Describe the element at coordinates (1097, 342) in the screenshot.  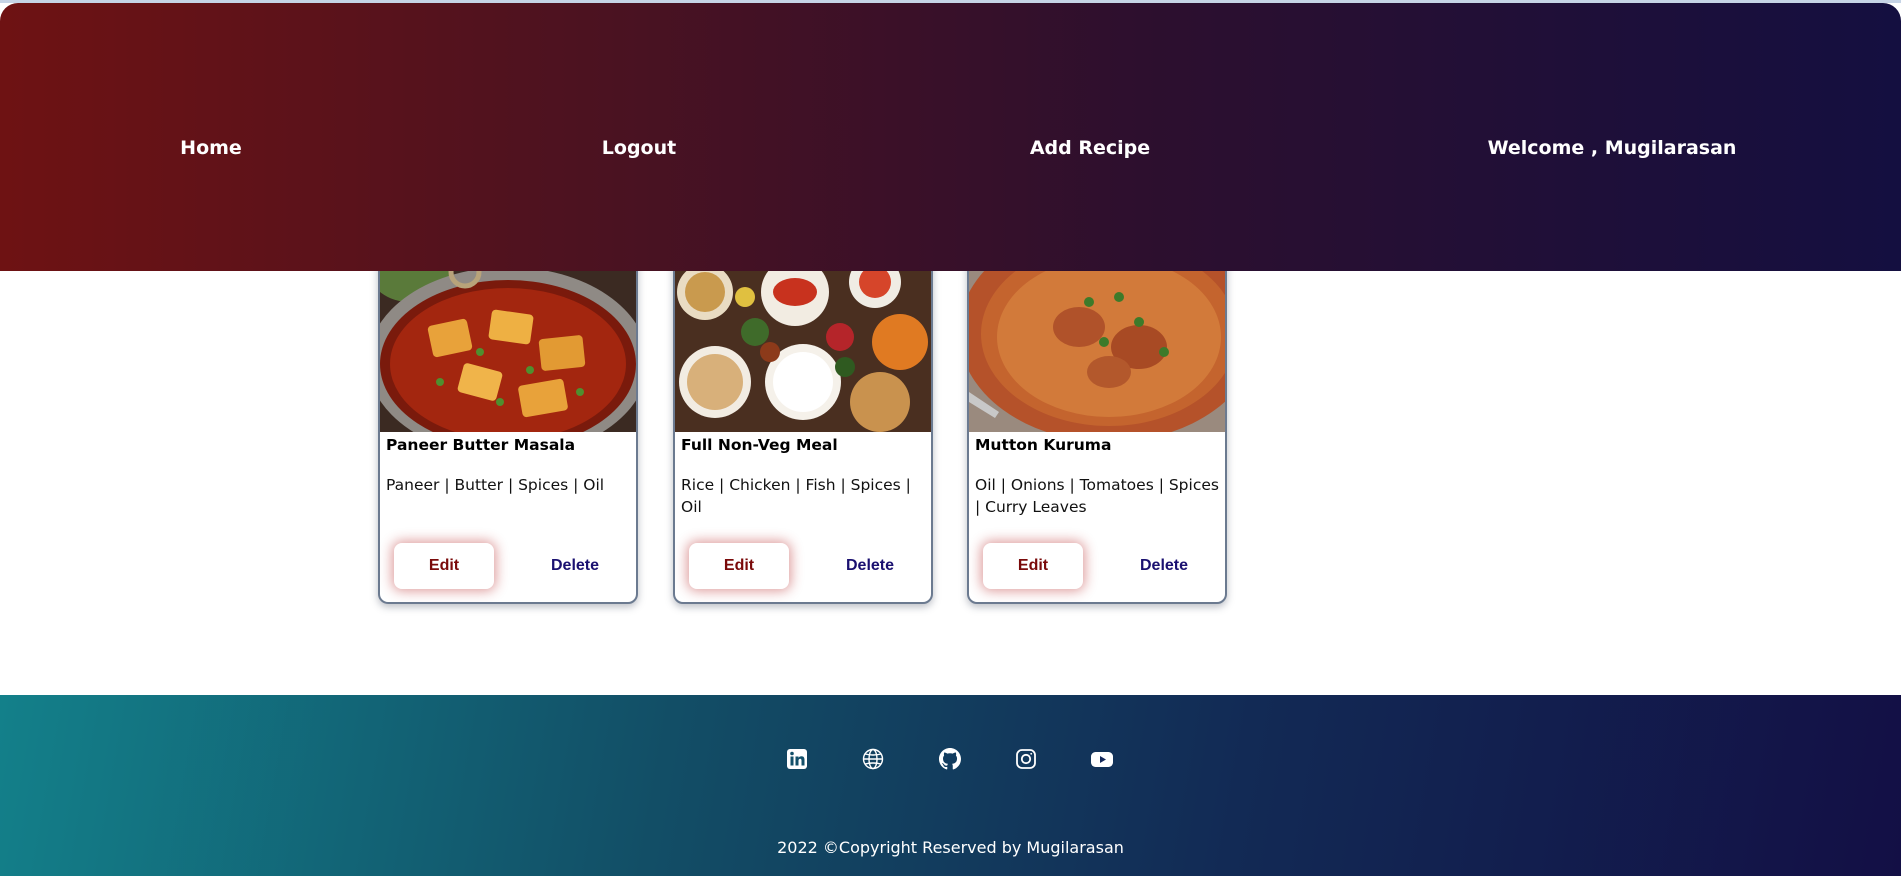
I see `recipe-image-mutton-kuruma` at that location.